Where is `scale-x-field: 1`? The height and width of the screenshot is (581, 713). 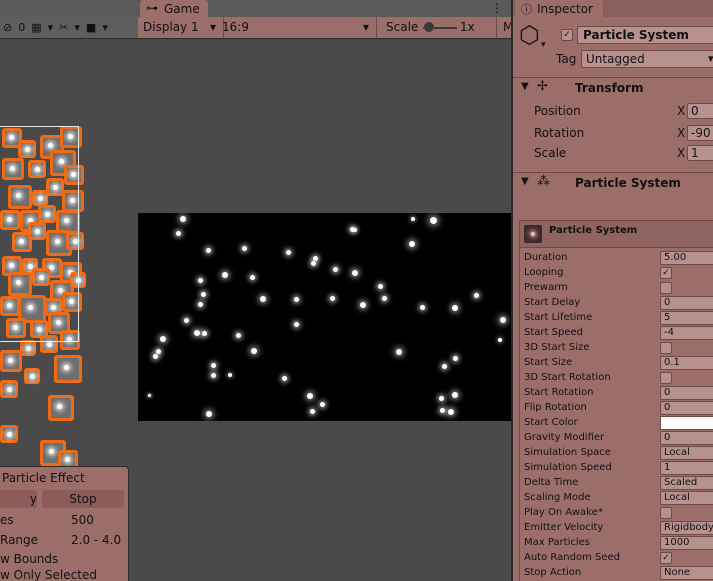
scale-x-field: 1 is located at coordinates (700, 153).